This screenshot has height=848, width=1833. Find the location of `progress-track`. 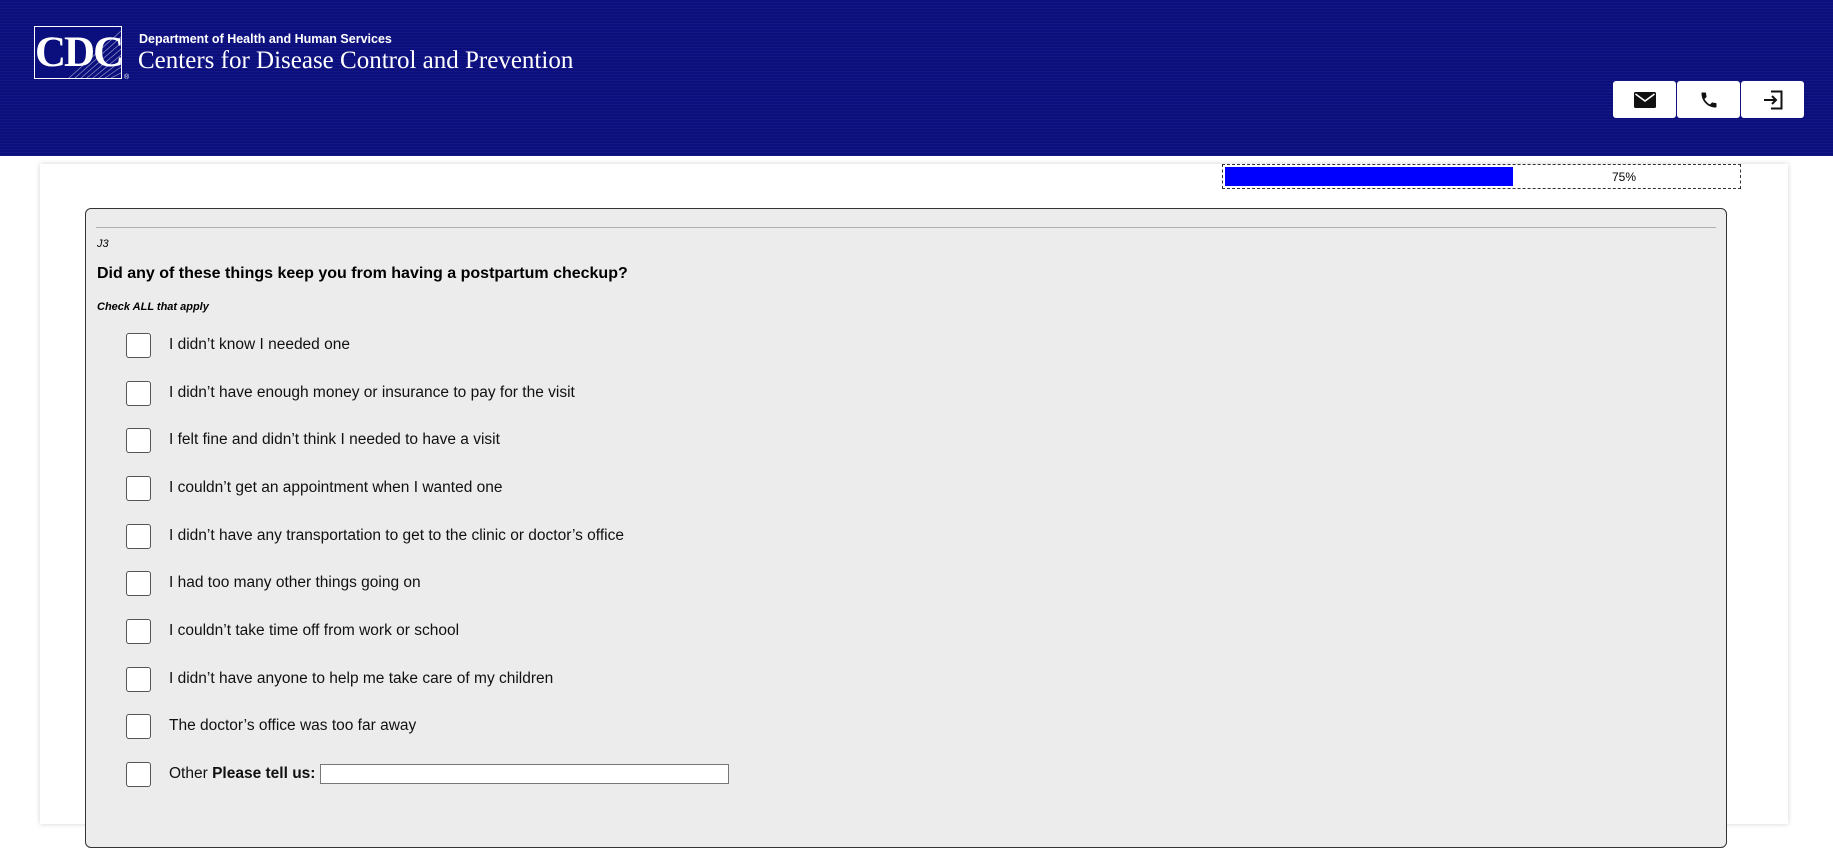

progress-track is located at coordinates (1417, 176).